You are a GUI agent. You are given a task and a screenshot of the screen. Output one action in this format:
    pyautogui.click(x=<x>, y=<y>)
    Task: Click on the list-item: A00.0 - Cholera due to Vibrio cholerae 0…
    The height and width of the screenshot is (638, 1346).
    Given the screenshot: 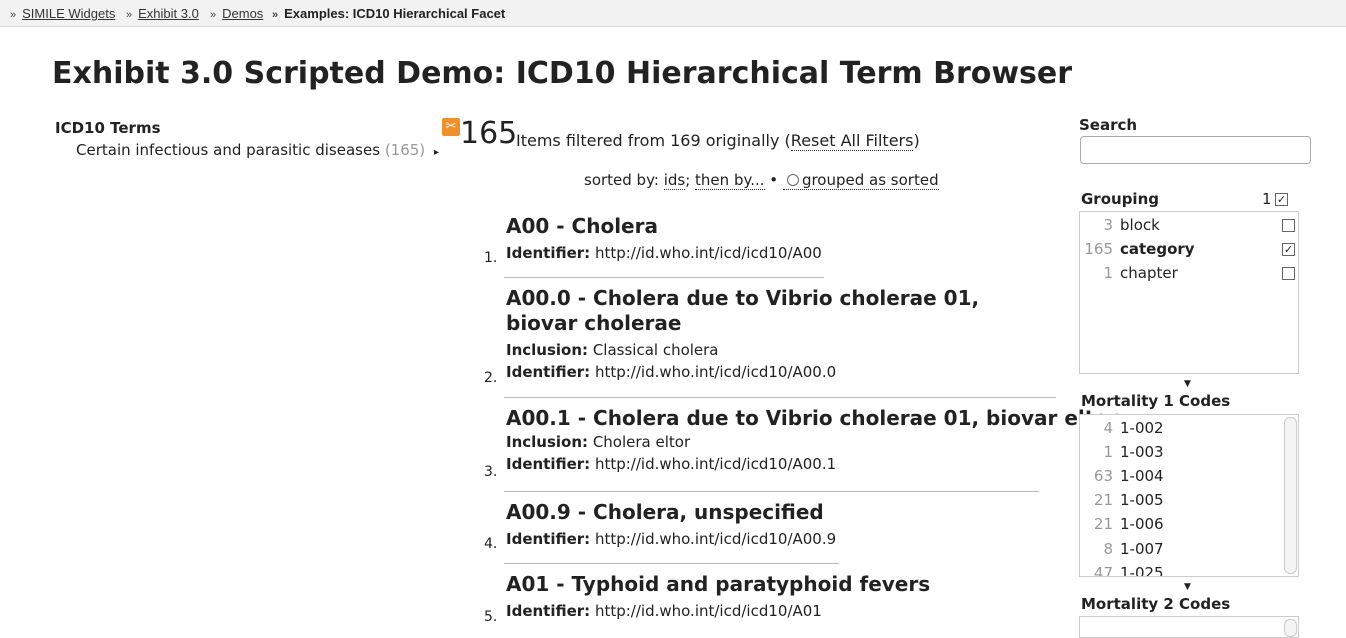 What is the action you would take?
    pyautogui.click(x=776, y=334)
    